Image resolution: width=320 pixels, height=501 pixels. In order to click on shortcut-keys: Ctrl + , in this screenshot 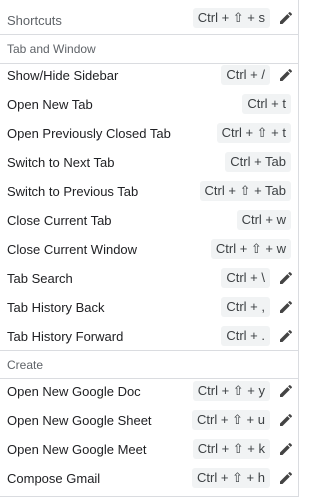, I will do `click(245, 307)`.